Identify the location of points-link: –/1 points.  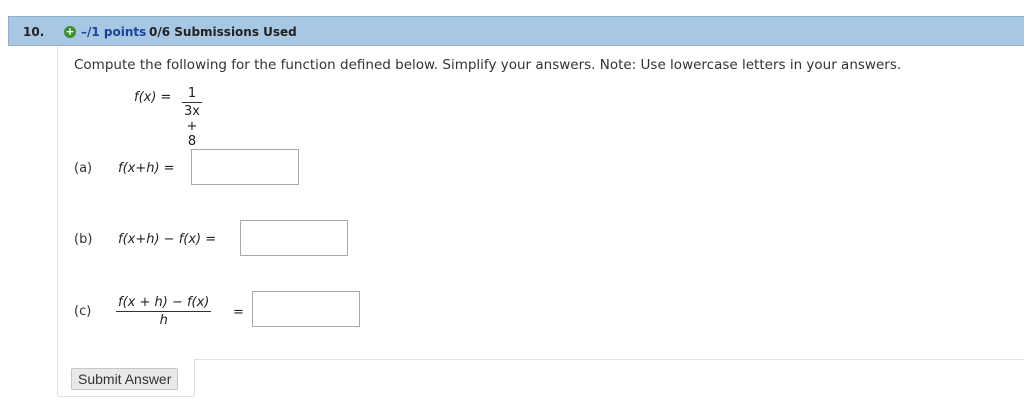
(113, 32).